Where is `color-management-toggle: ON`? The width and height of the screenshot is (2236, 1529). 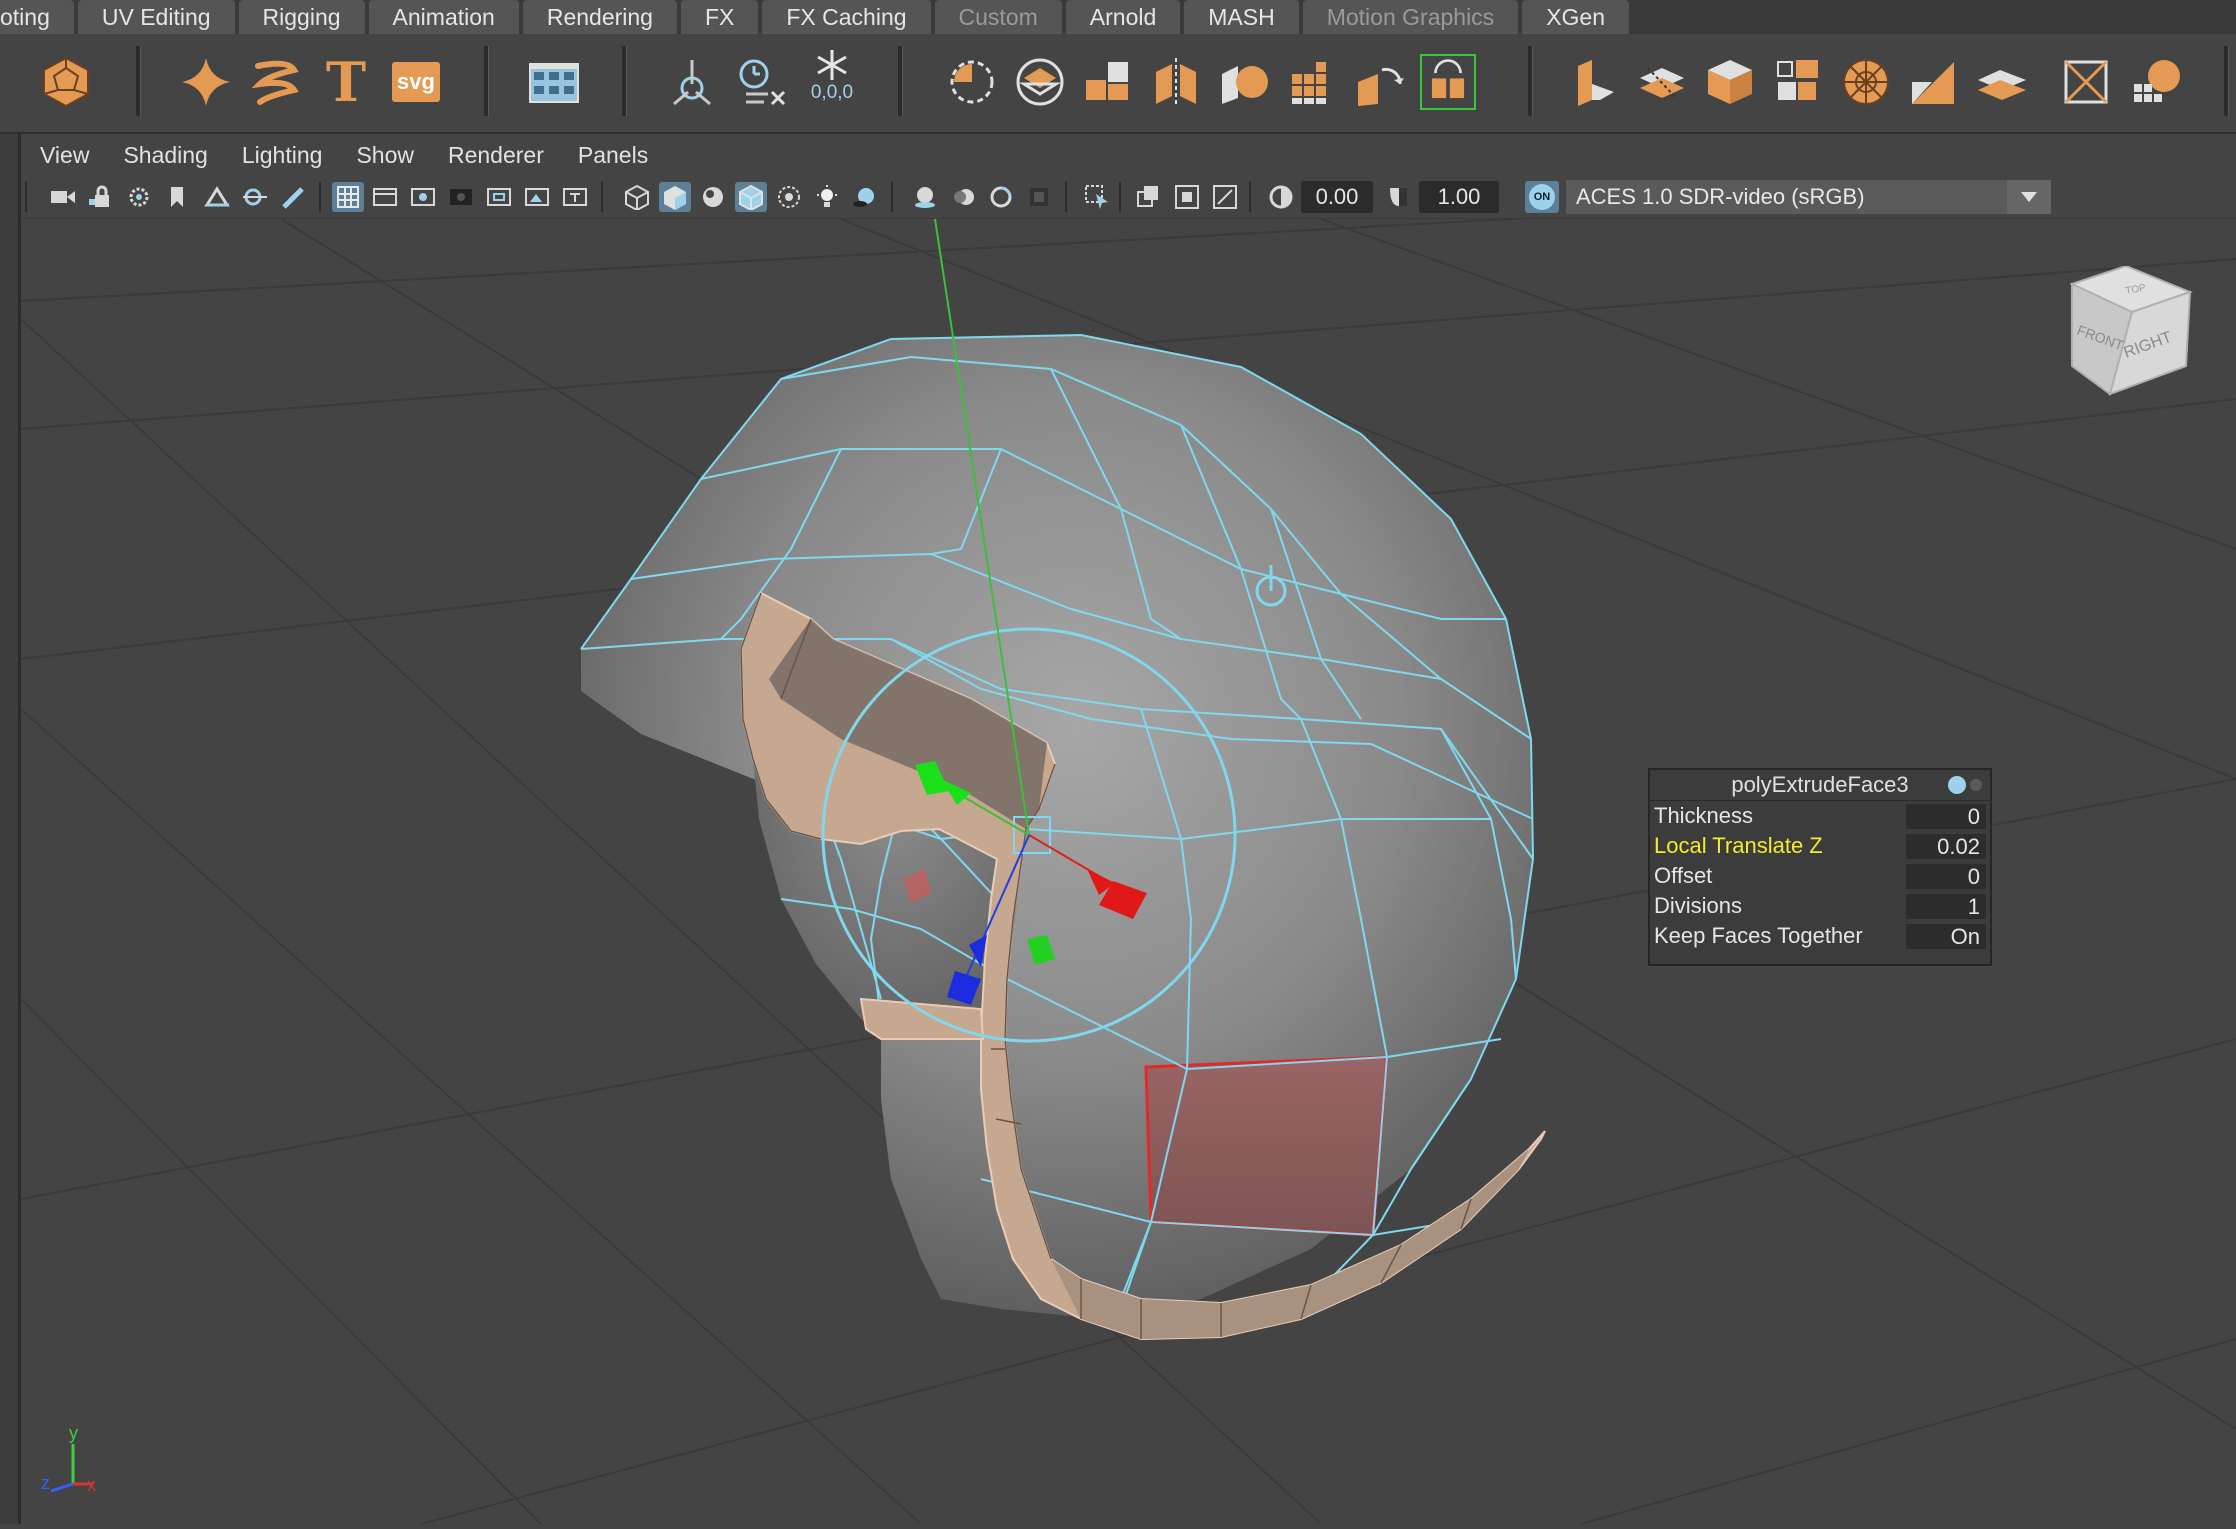 color-management-toggle: ON is located at coordinates (1542, 197).